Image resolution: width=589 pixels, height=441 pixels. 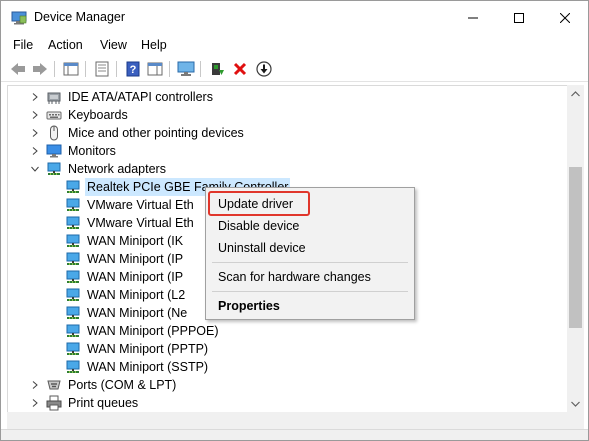 I want to click on close-icon, so click(x=565, y=17).